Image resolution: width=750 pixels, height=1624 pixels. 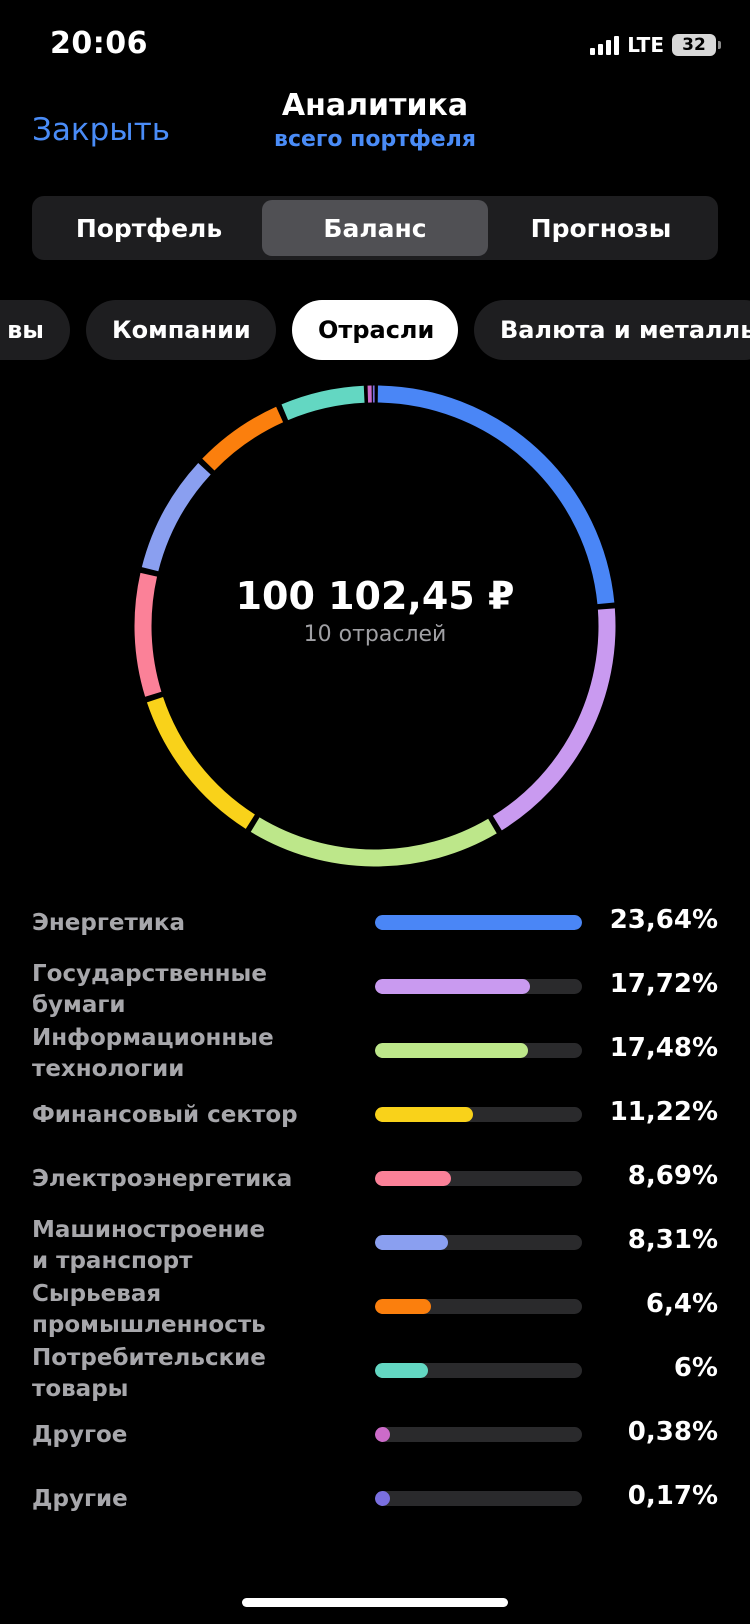 I want to click on legend-label: Энергетика, so click(x=109, y=923).